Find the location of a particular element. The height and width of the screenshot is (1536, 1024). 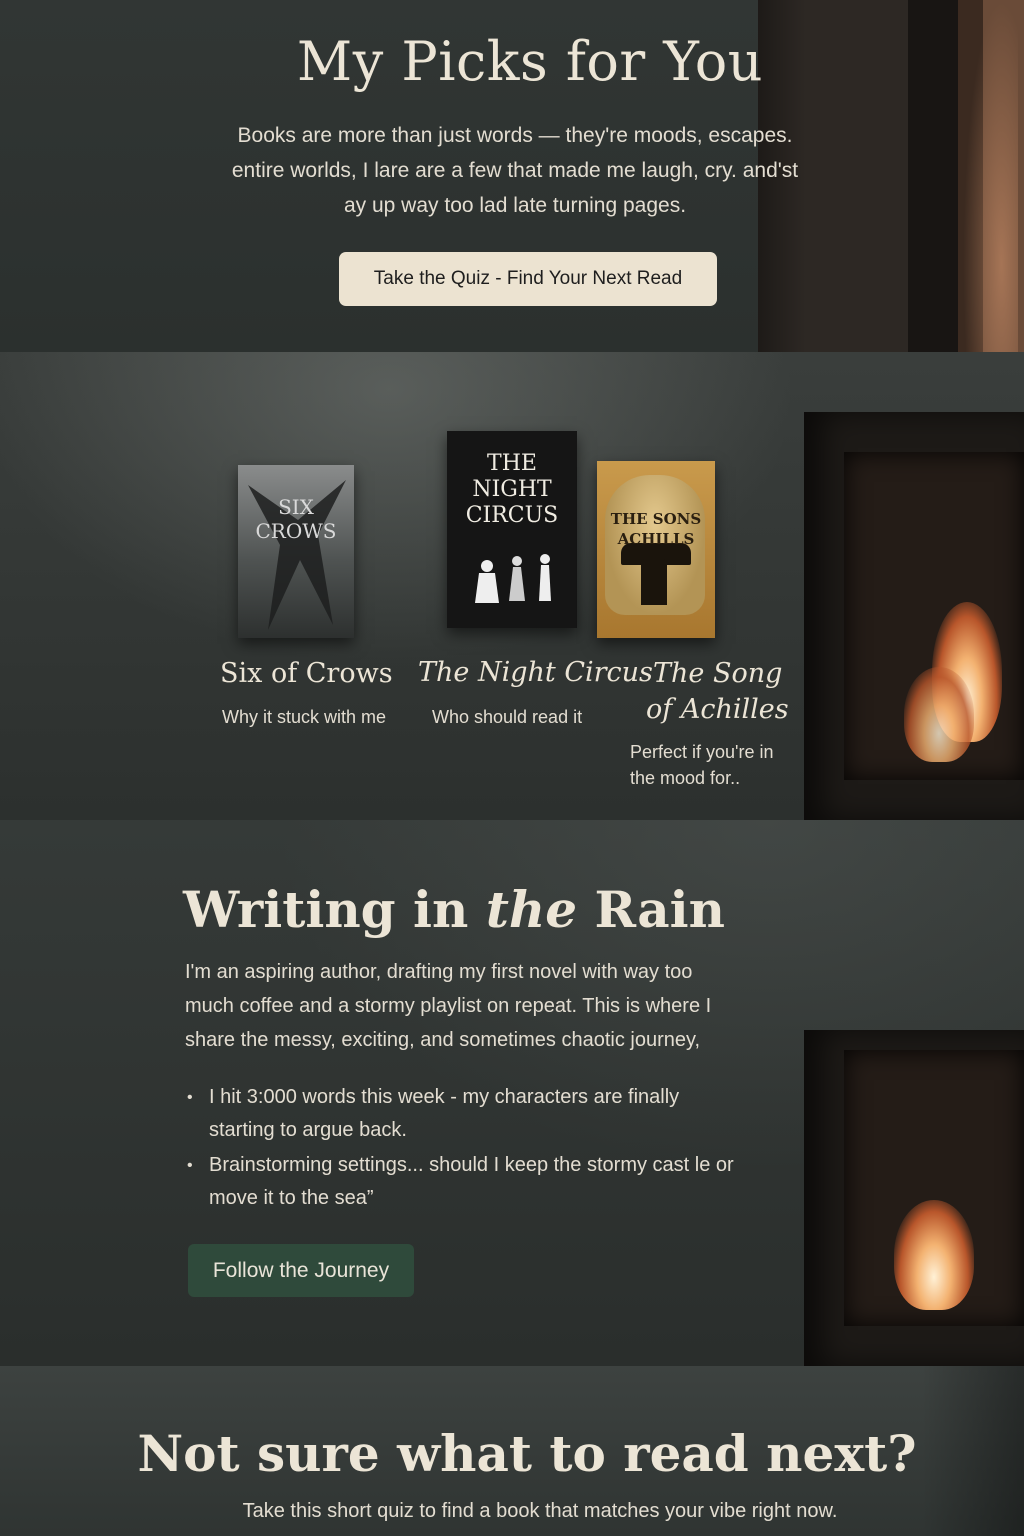

follow-journey-button: Follow the Journey is located at coordinates (301, 1270).